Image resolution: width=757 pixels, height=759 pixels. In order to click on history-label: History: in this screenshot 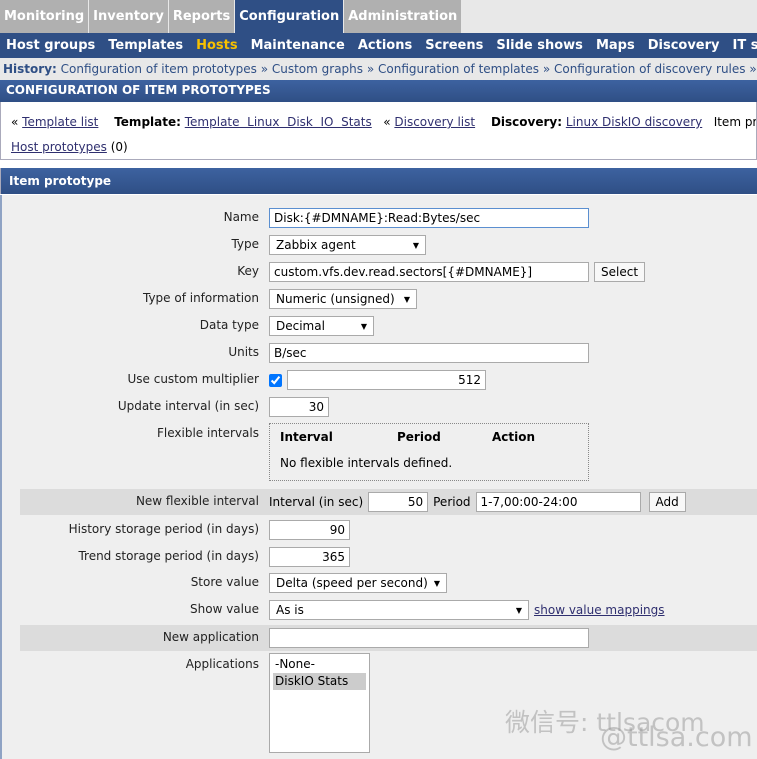, I will do `click(30, 69)`.